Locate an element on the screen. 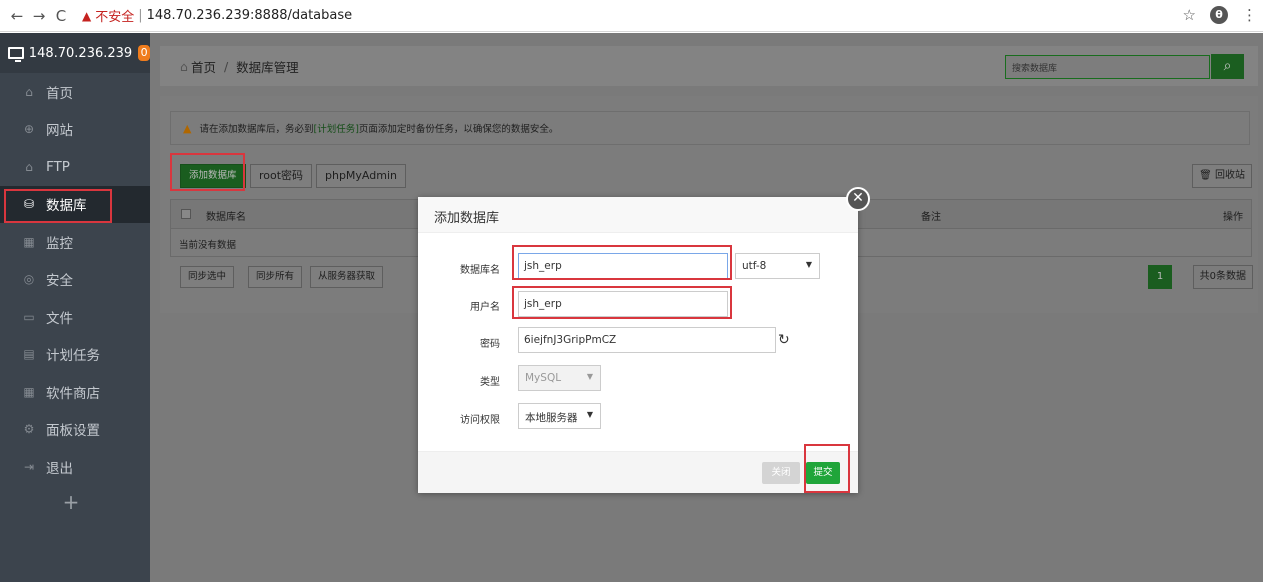  close-icon: ✕ is located at coordinates (858, 199).